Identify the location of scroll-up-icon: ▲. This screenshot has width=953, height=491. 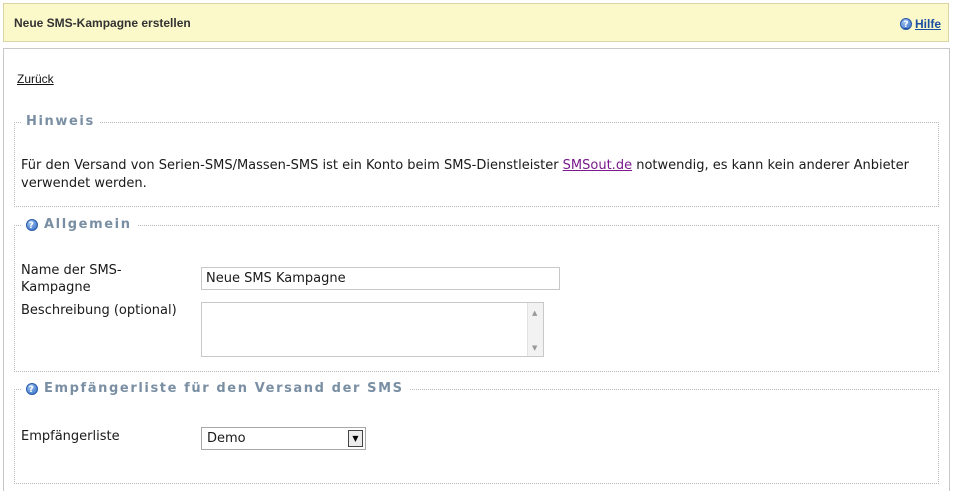
(534, 313).